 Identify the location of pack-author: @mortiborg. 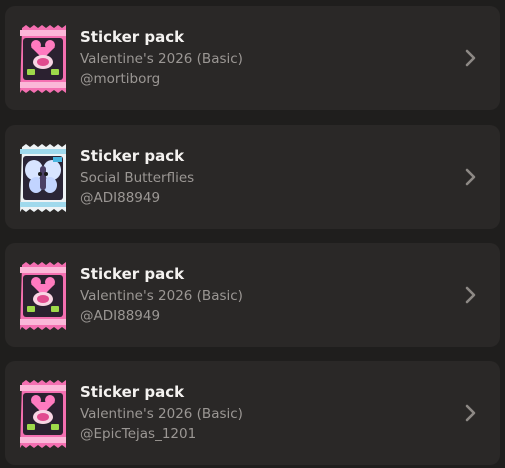
(120, 79).